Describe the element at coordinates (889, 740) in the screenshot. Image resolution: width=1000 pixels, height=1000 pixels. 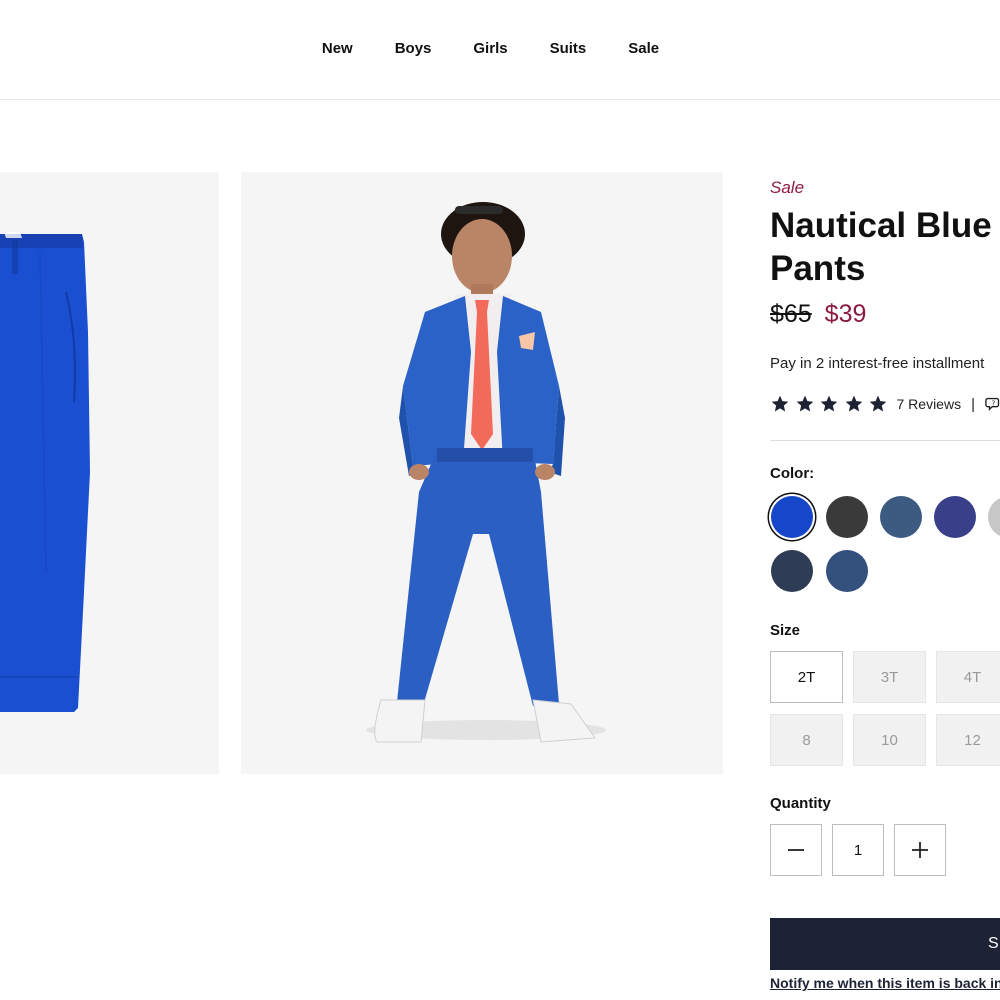
I see `size-option-10: 10` at that location.